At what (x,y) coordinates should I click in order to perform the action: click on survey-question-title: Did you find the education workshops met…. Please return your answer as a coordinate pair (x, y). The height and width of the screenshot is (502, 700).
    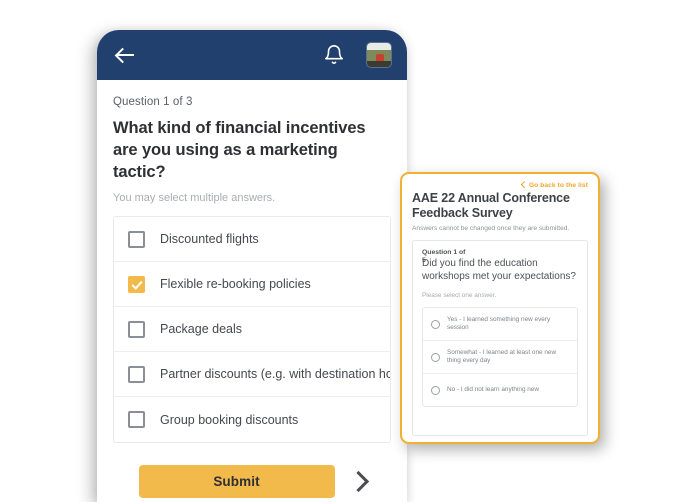
    Looking at the image, I should click on (499, 270).